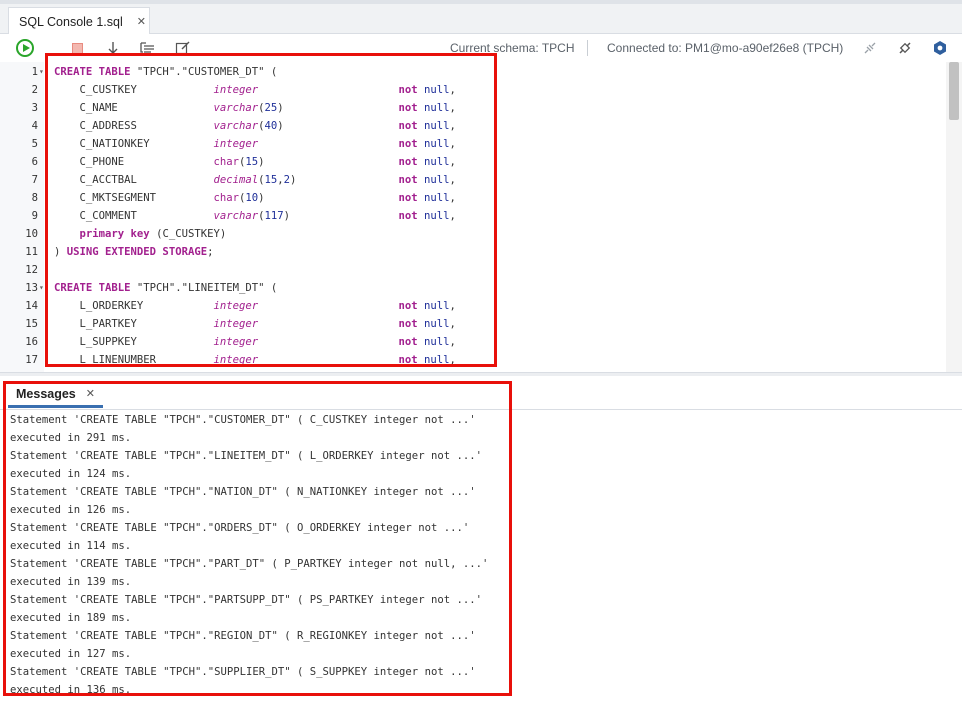  Describe the element at coordinates (236, 126) in the screenshot. I see `code-token: varchar` at that location.